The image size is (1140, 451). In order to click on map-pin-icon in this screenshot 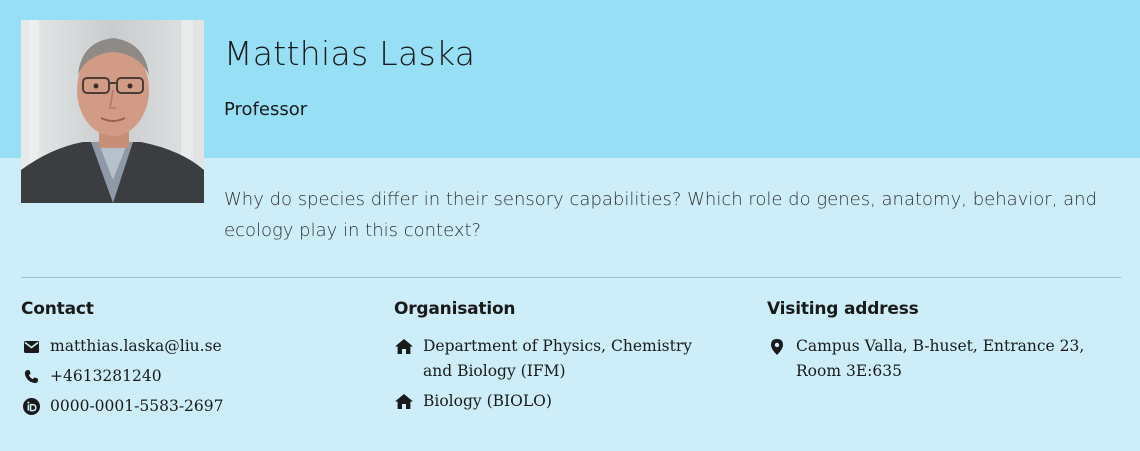, I will do `click(777, 346)`.